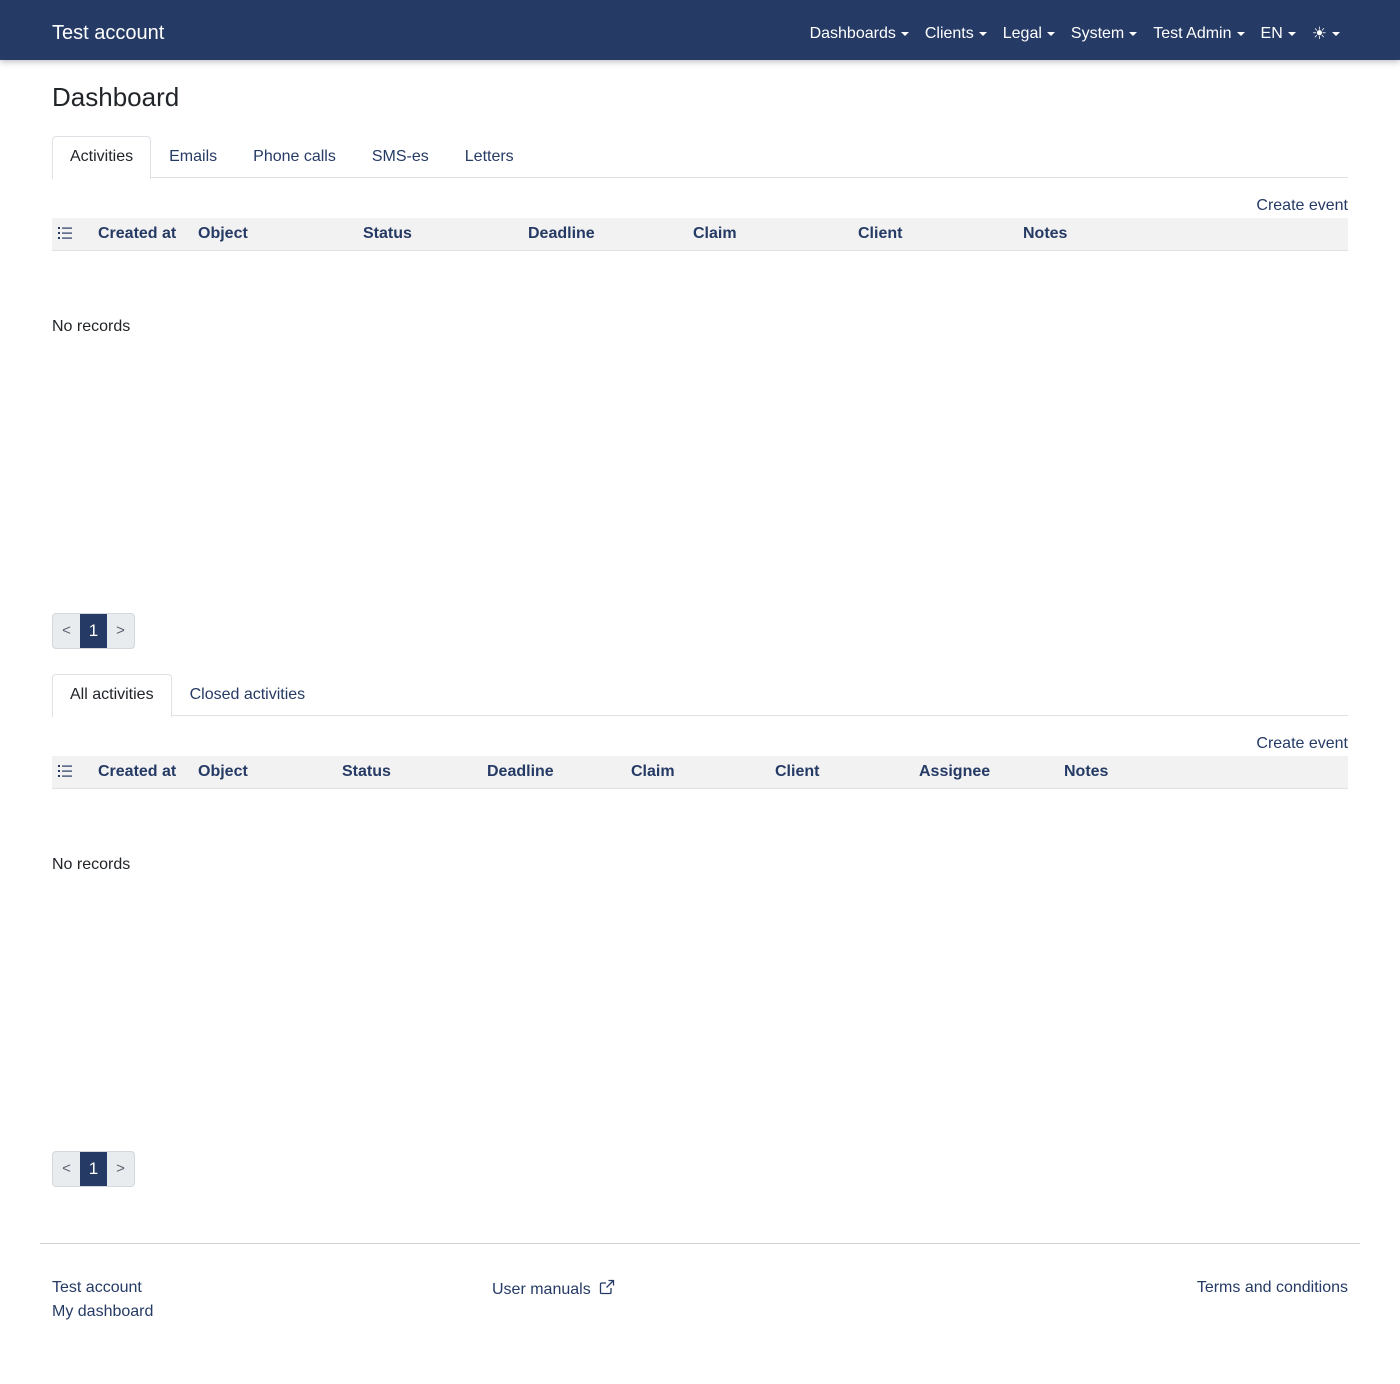  Describe the element at coordinates (1022, 33) in the screenshot. I see `nav-legal-label: Legal` at that location.